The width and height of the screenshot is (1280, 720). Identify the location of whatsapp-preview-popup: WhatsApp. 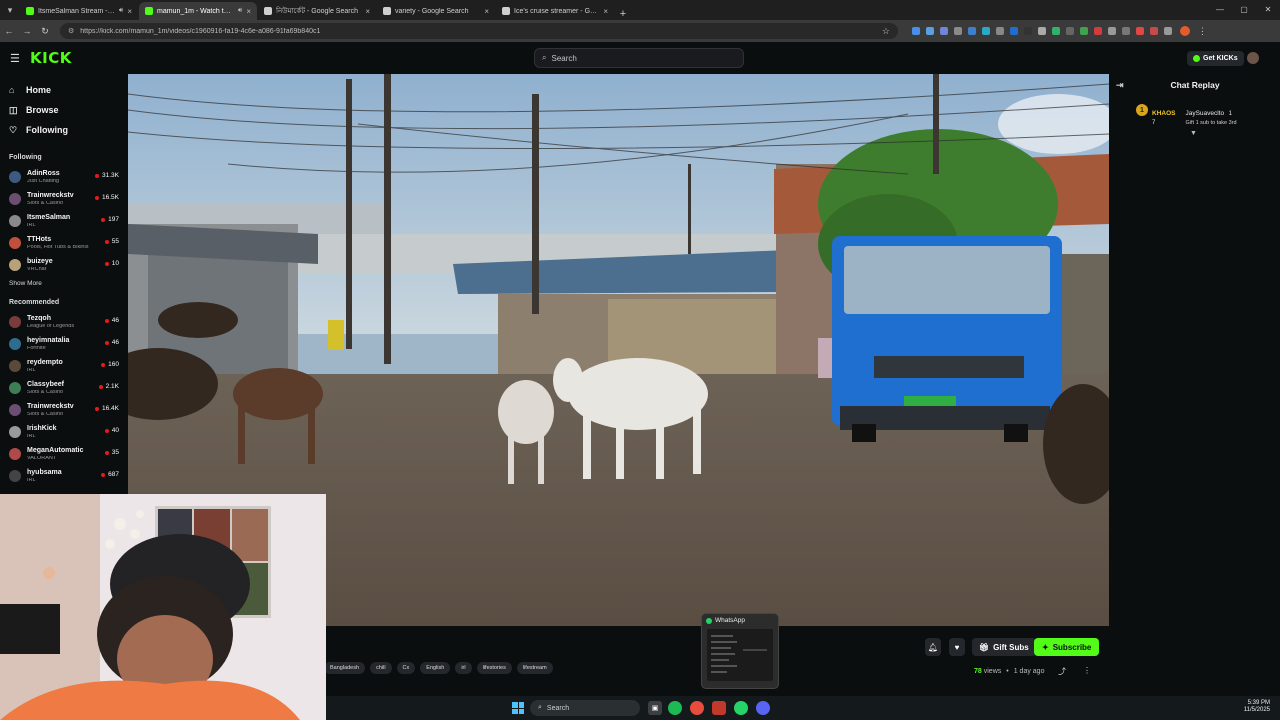
(740, 651).